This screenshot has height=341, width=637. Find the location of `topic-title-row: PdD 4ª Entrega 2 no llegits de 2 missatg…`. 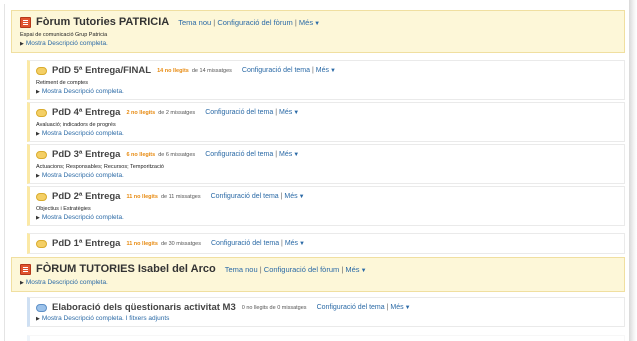

topic-title-row: PdD 4ª Entrega 2 no llegits de 2 missatg… is located at coordinates (327, 112).